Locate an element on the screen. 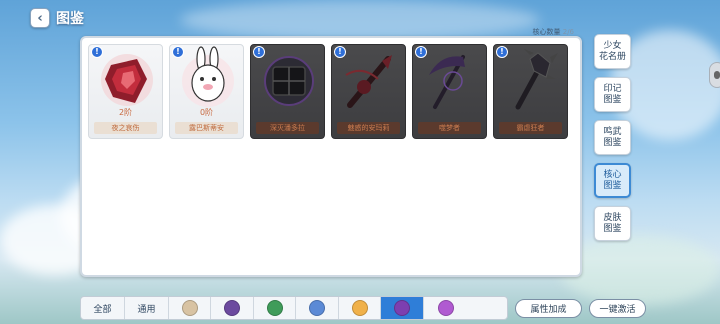  tab-skin-codex: 皮肤 图鉴 is located at coordinates (612, 223).